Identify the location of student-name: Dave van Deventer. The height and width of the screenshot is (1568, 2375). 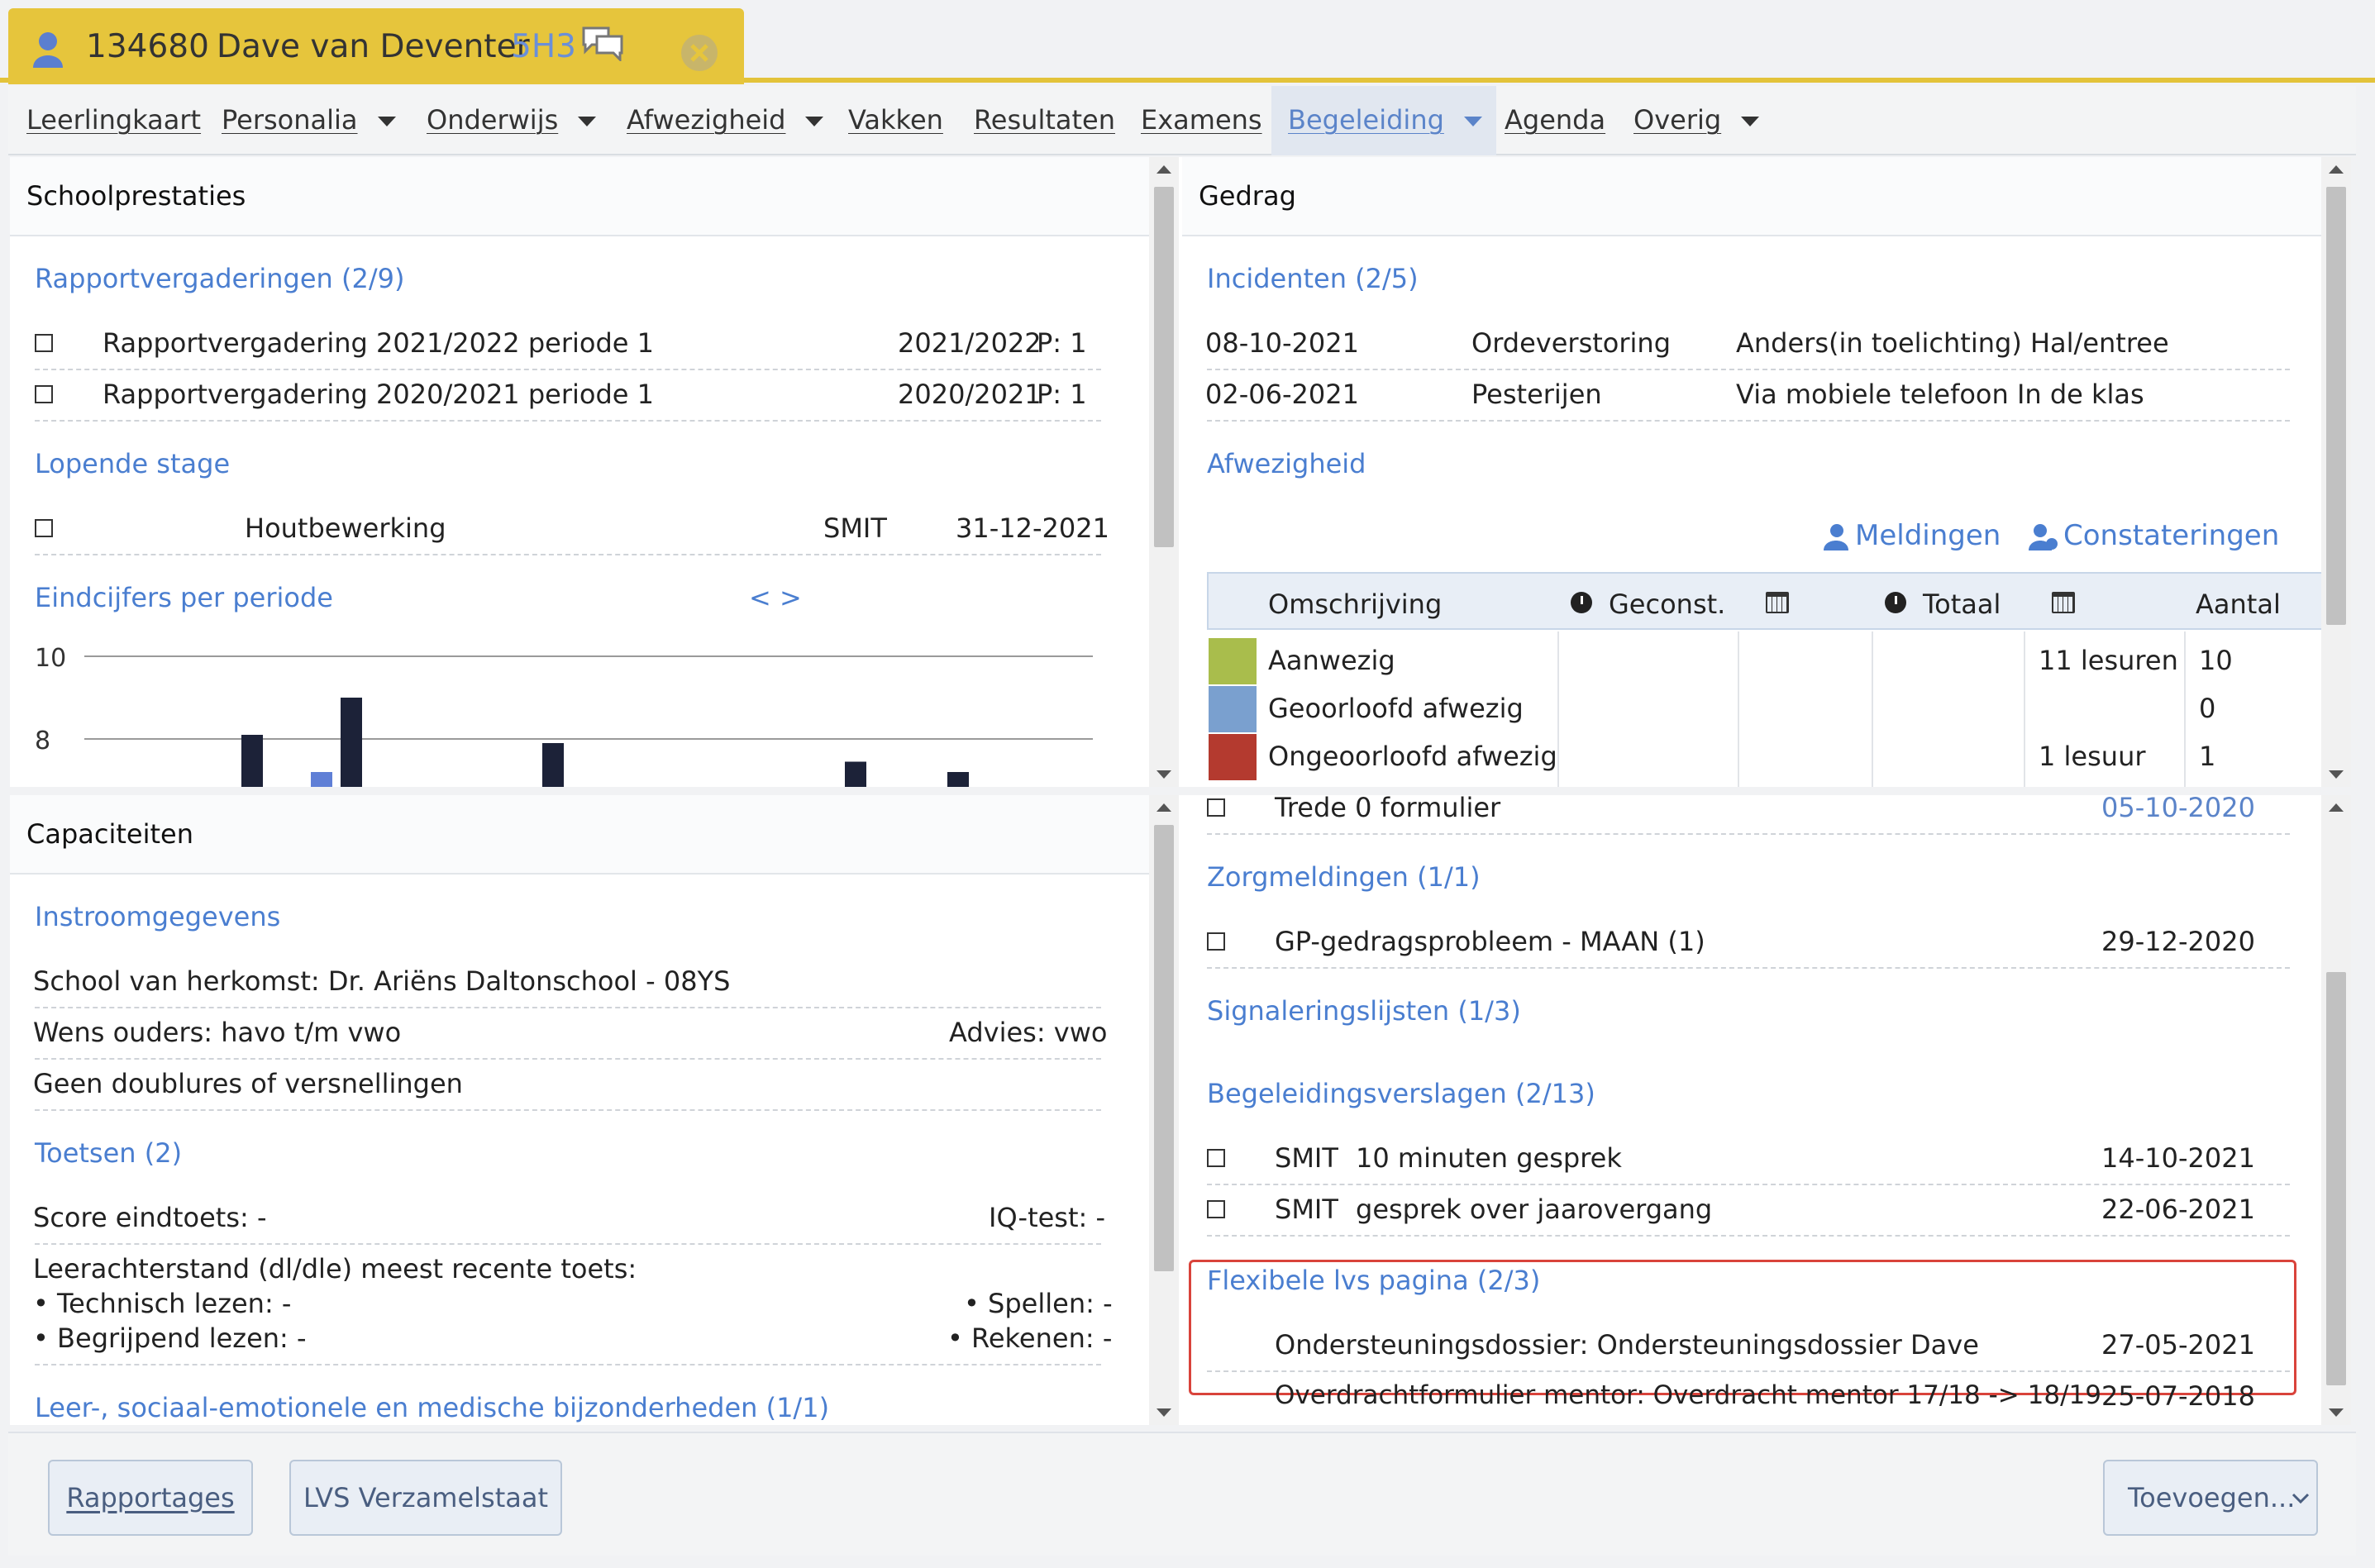
(373, 46).